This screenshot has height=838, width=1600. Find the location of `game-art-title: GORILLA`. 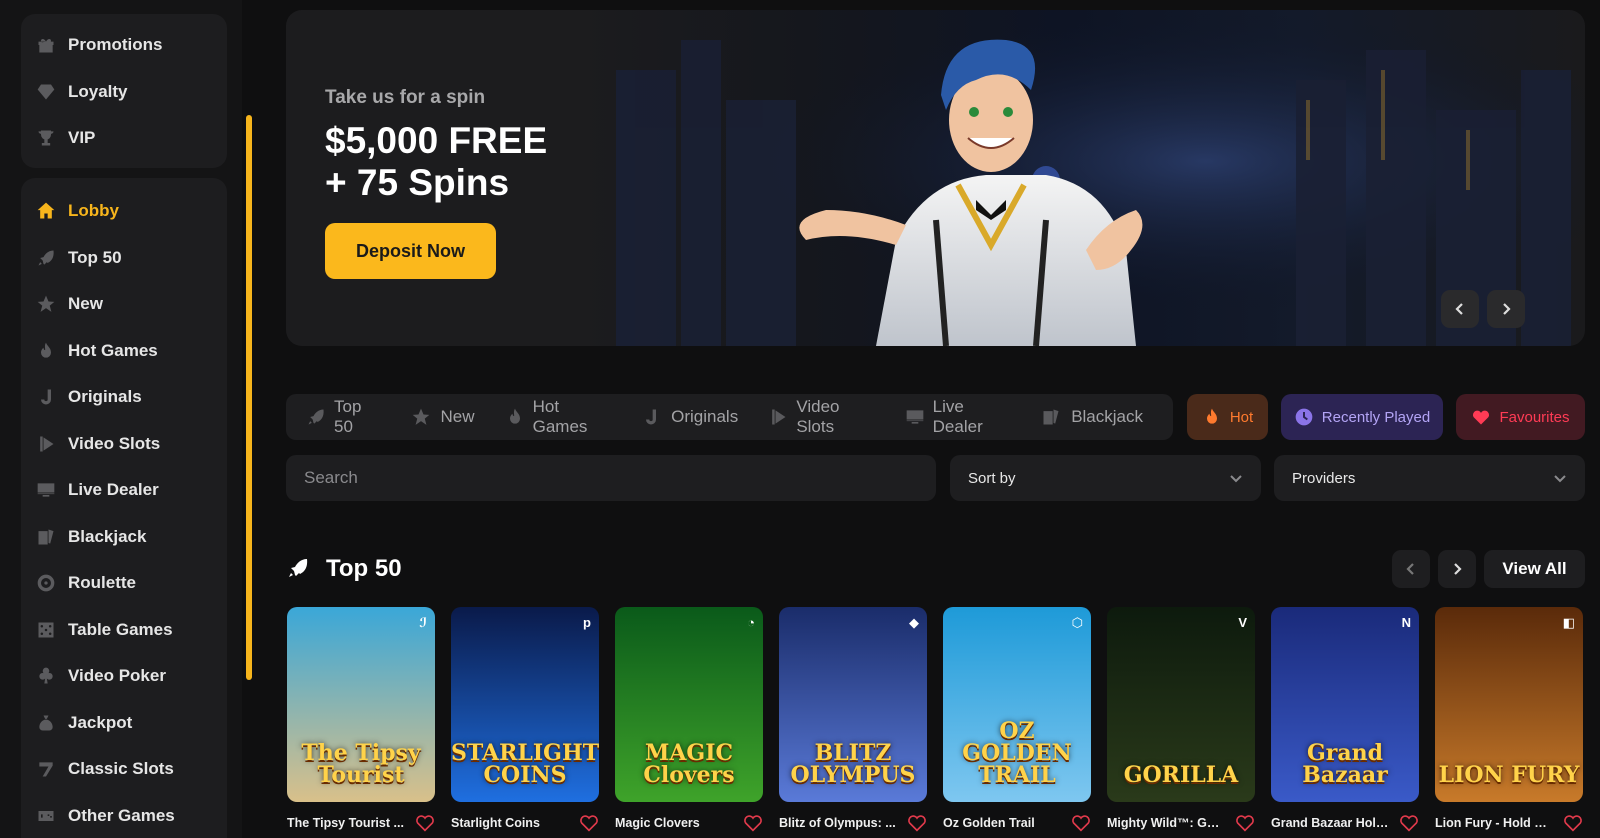

game-art-title: GORILLA is located at coordinates (1181, 775).